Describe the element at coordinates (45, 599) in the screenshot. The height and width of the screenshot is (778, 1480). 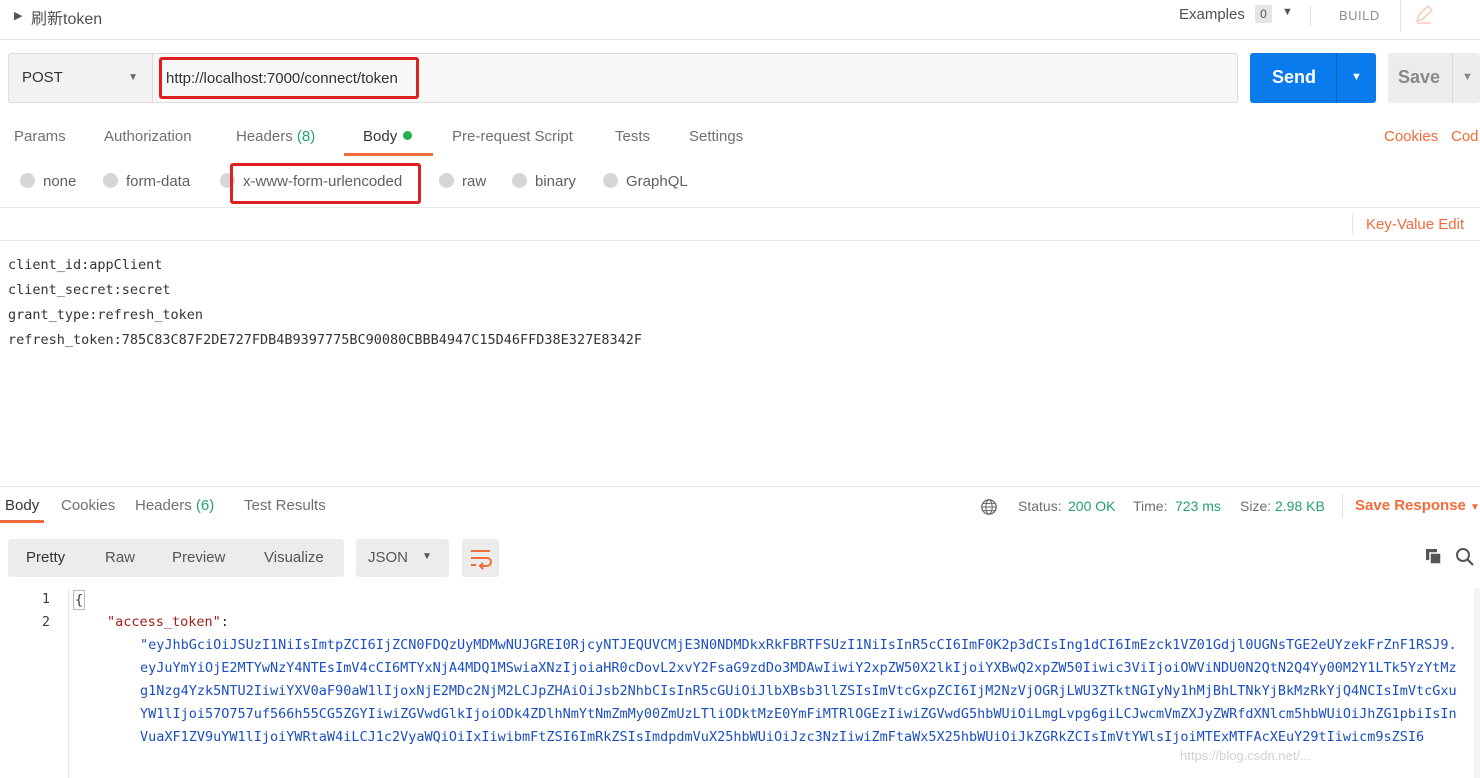
I see `line-number: 1` at that location.